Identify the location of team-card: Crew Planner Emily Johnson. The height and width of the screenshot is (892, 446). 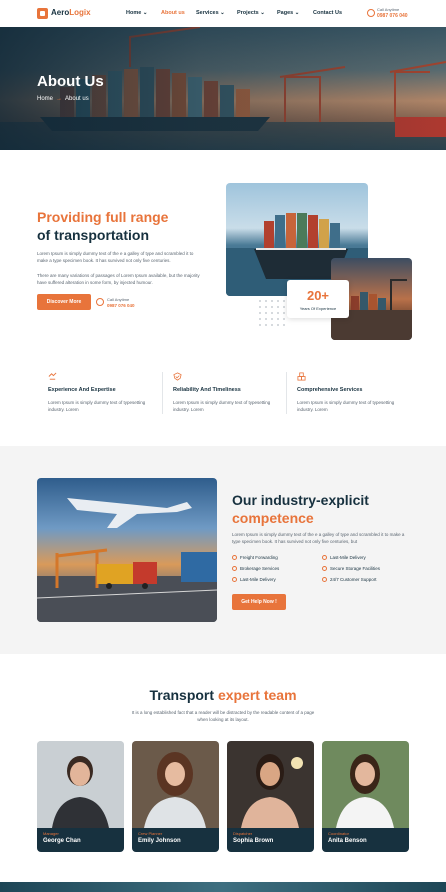
(175, 796).